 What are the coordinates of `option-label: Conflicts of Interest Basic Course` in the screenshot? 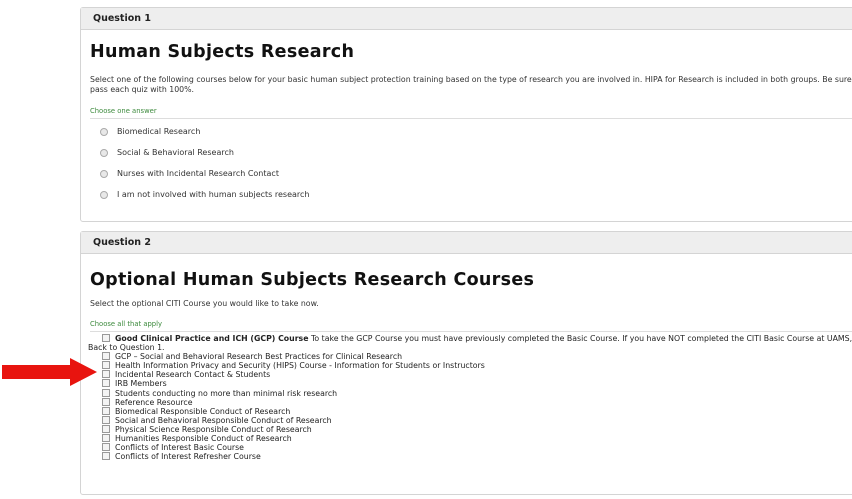 It's located at (179, 448).